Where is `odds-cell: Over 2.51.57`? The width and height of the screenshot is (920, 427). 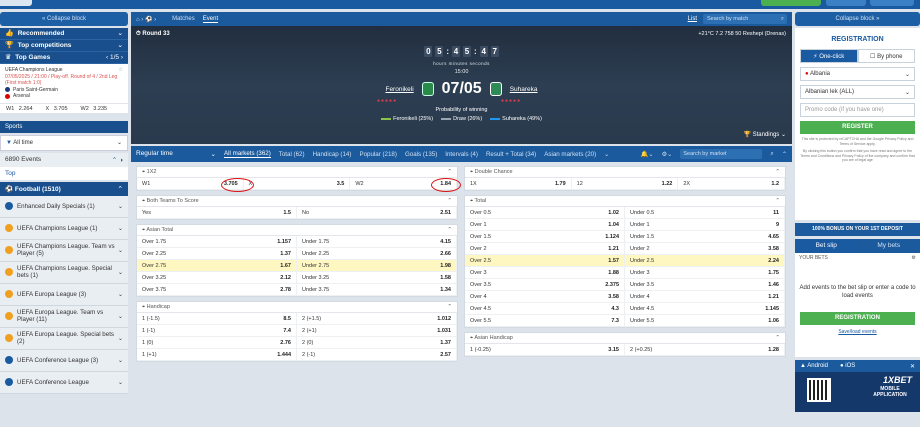 odds-cell: Over 2.51.57 is located at coordinates (545, 260).